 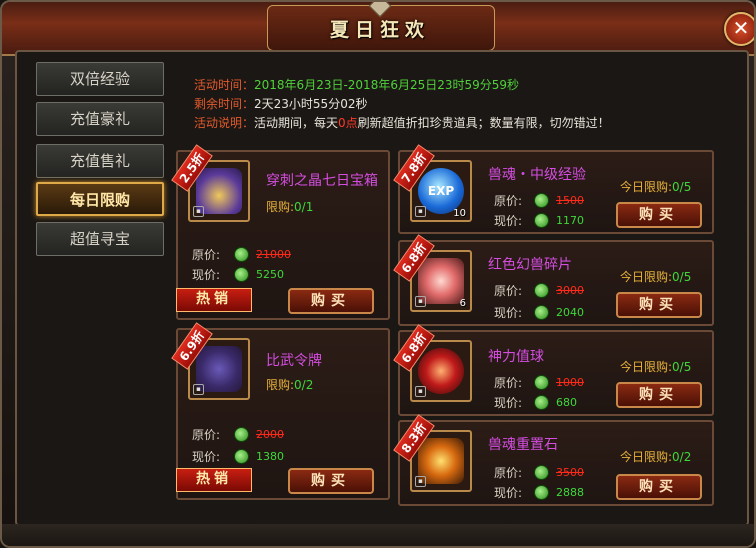 I want to click on remaining-time-label: 剩余时间：, so click(x=224, y=104).